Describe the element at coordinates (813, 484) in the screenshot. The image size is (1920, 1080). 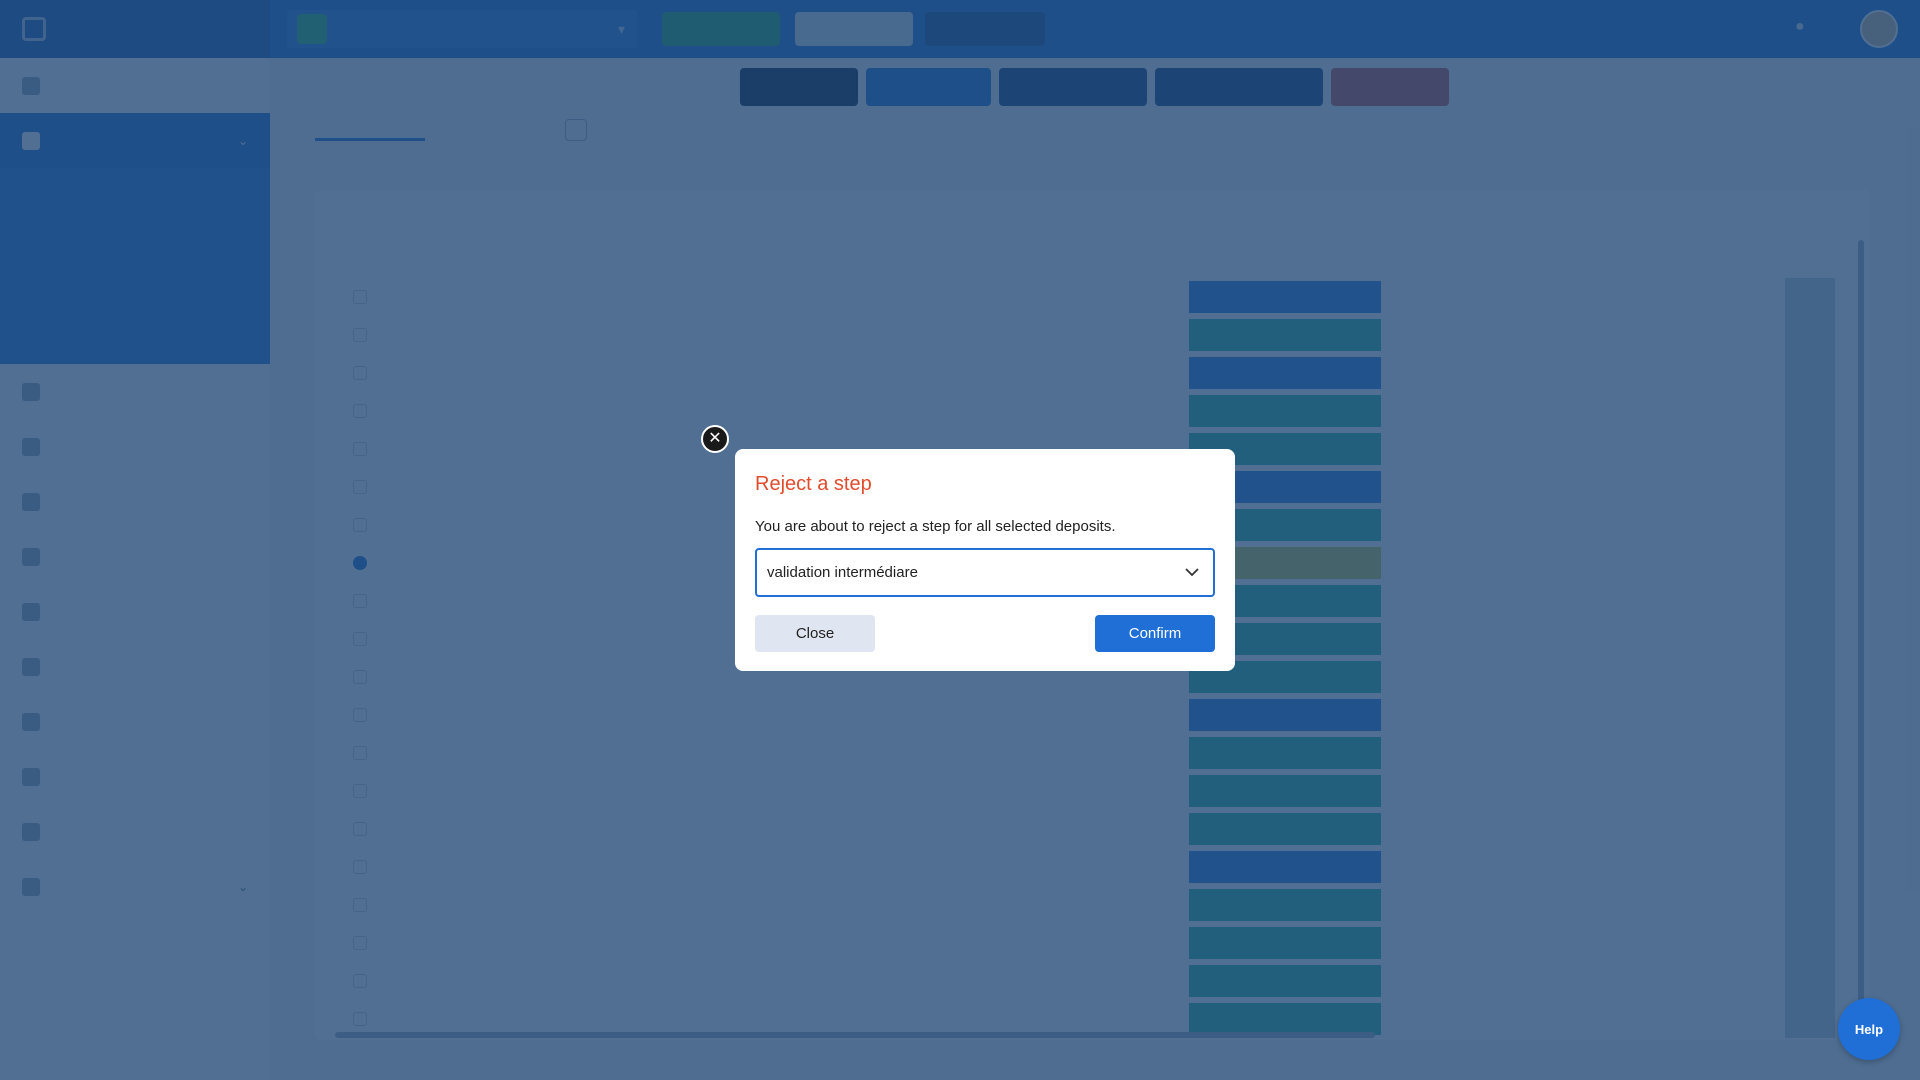
I see `modal-title: Reject a step` at that location.